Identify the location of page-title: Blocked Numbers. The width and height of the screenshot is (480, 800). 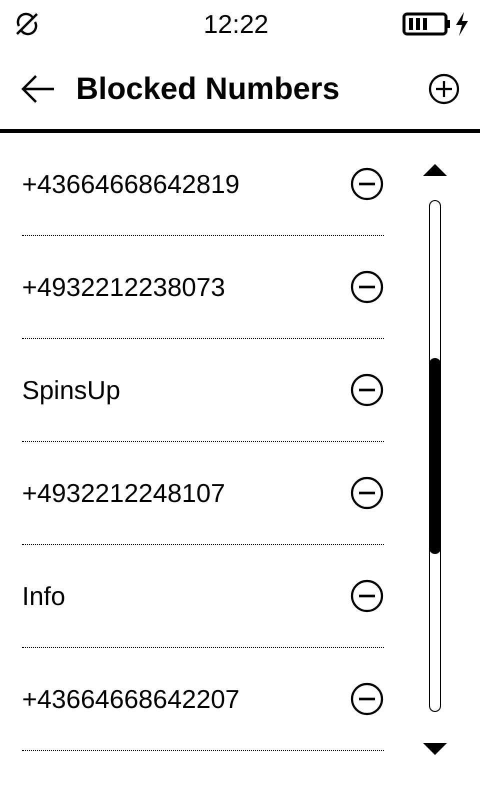
(208, 88).